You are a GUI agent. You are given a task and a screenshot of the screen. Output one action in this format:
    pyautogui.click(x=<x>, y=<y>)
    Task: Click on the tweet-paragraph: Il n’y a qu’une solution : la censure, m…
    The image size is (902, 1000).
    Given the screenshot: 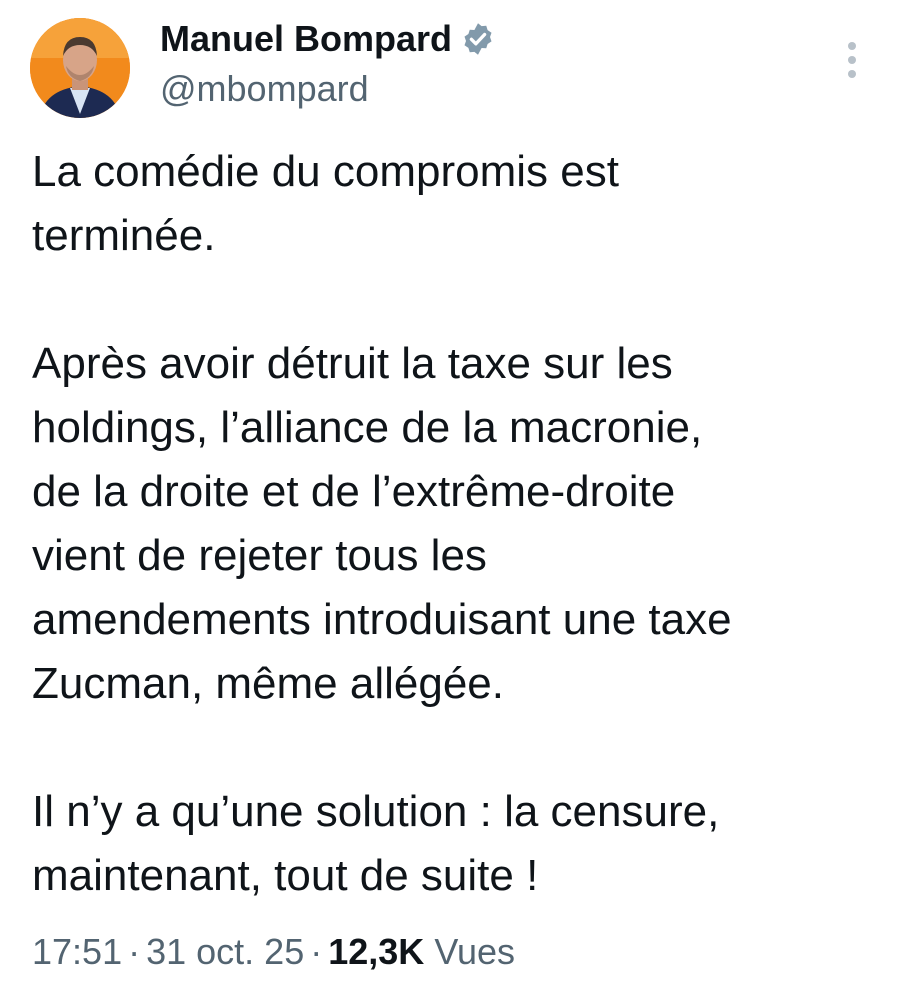 What is the action you would take?
    pyautogui.click(x=376, y=843)
    